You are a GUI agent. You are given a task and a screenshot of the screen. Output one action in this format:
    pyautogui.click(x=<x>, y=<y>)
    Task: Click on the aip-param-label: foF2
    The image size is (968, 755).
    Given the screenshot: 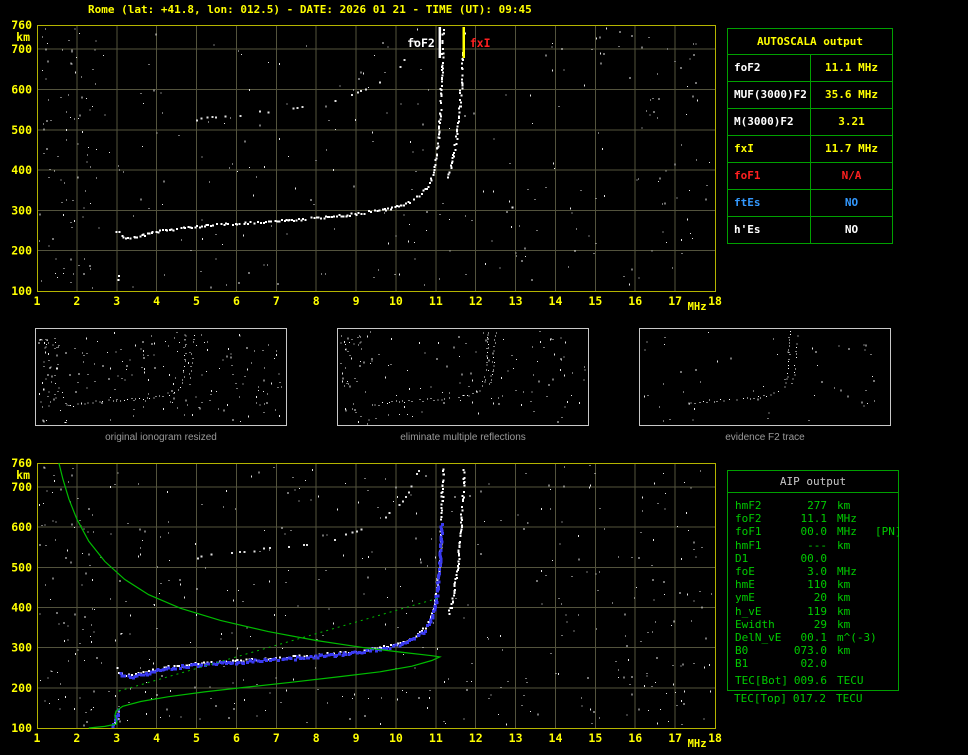 What is the action you would take?
    pyautogui.click(x=748, y=519)
    